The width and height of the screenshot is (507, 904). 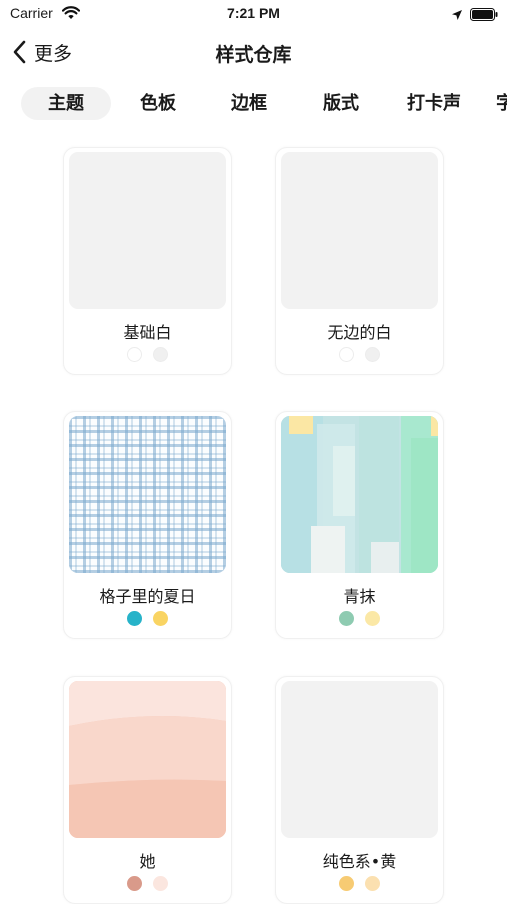 I want to click on status-time: 7:21 PM, so click(x=253, y=13).